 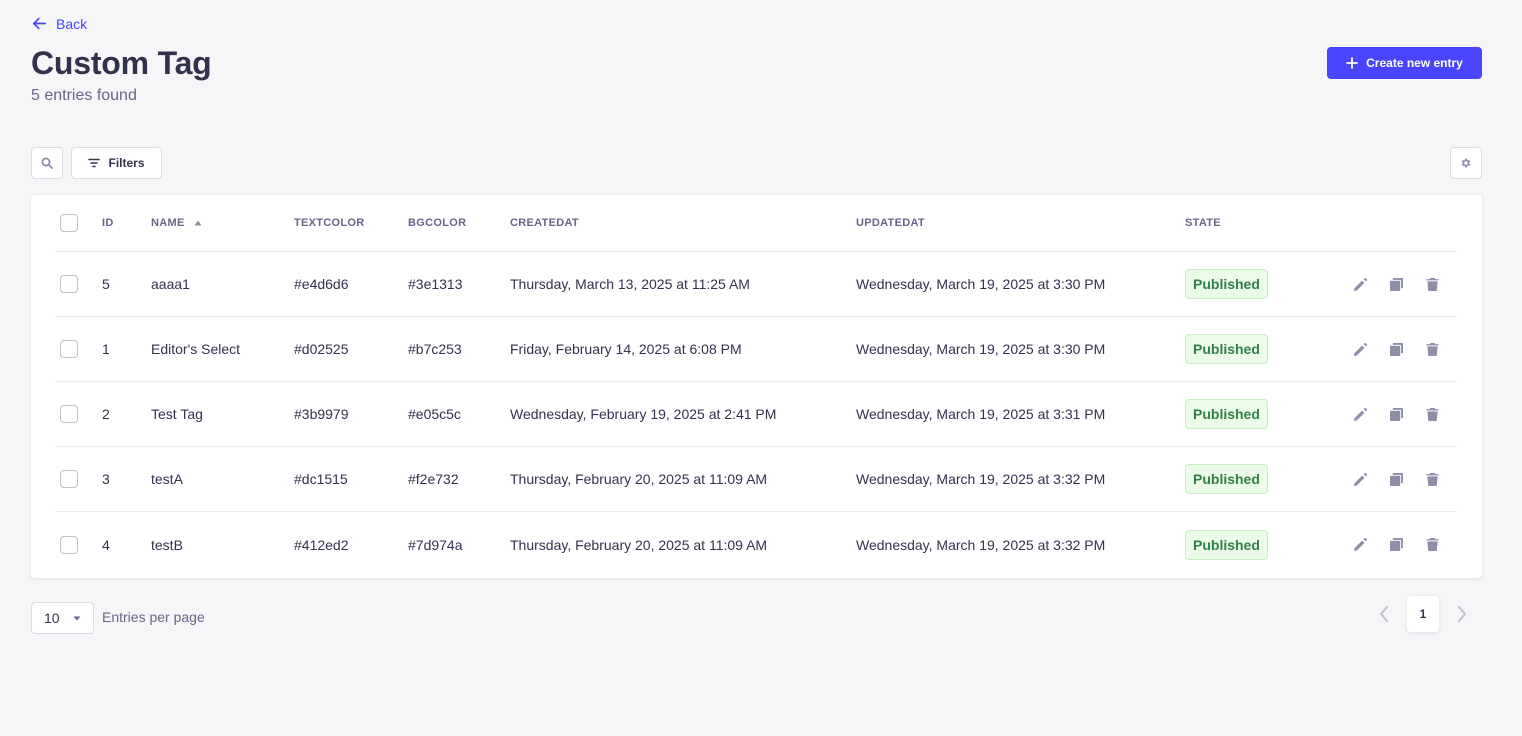 I want to click on column-header-state: STATE, so click(x=1203, y=223).